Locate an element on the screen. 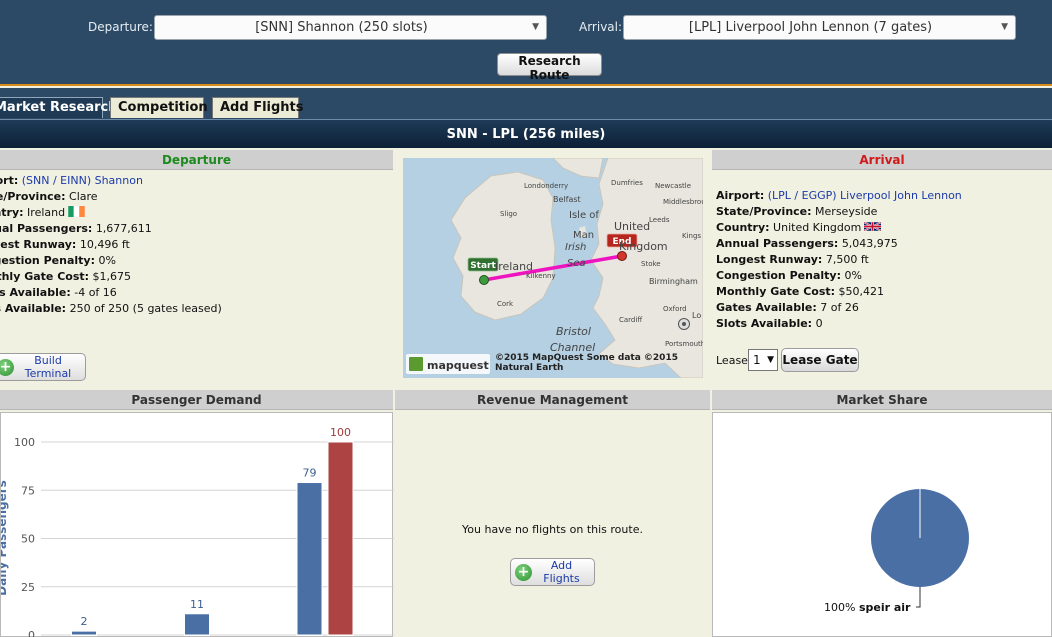  build-terminal-button: + Build Terminal is located at coordinates (43, 367).